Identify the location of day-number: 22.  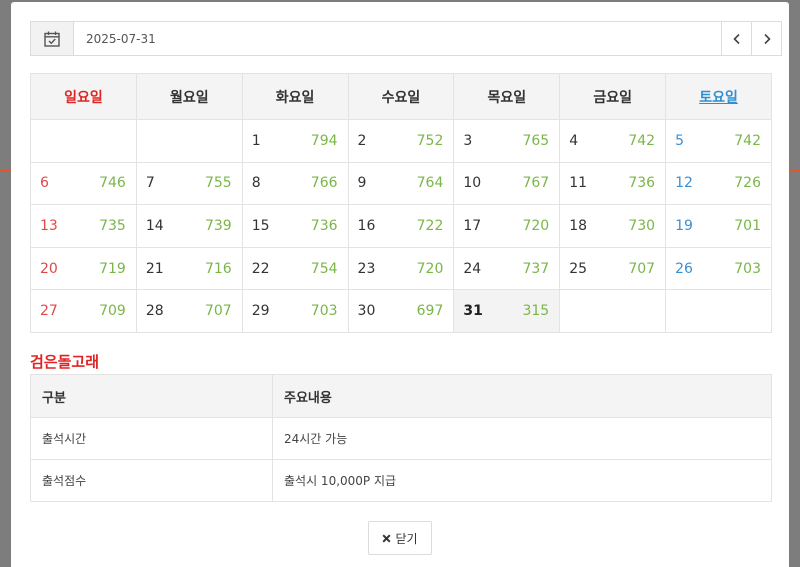
(260, 268).